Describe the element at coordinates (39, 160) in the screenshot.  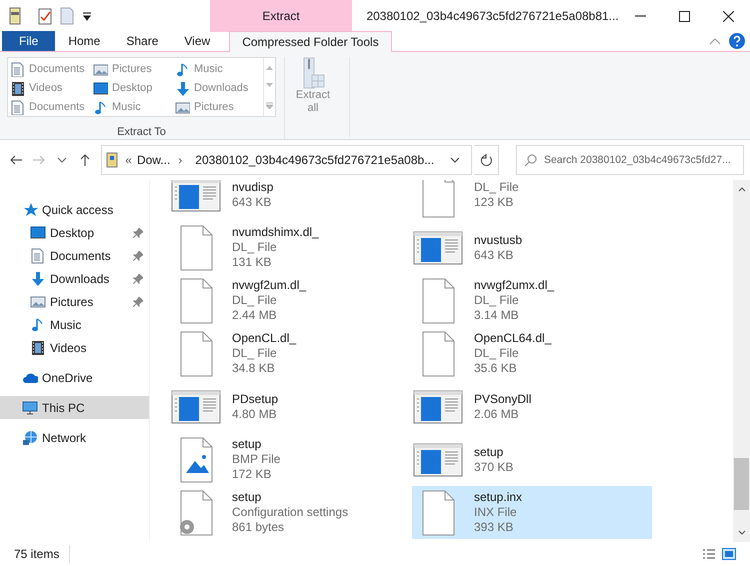
I see `forward-icon` at that location.